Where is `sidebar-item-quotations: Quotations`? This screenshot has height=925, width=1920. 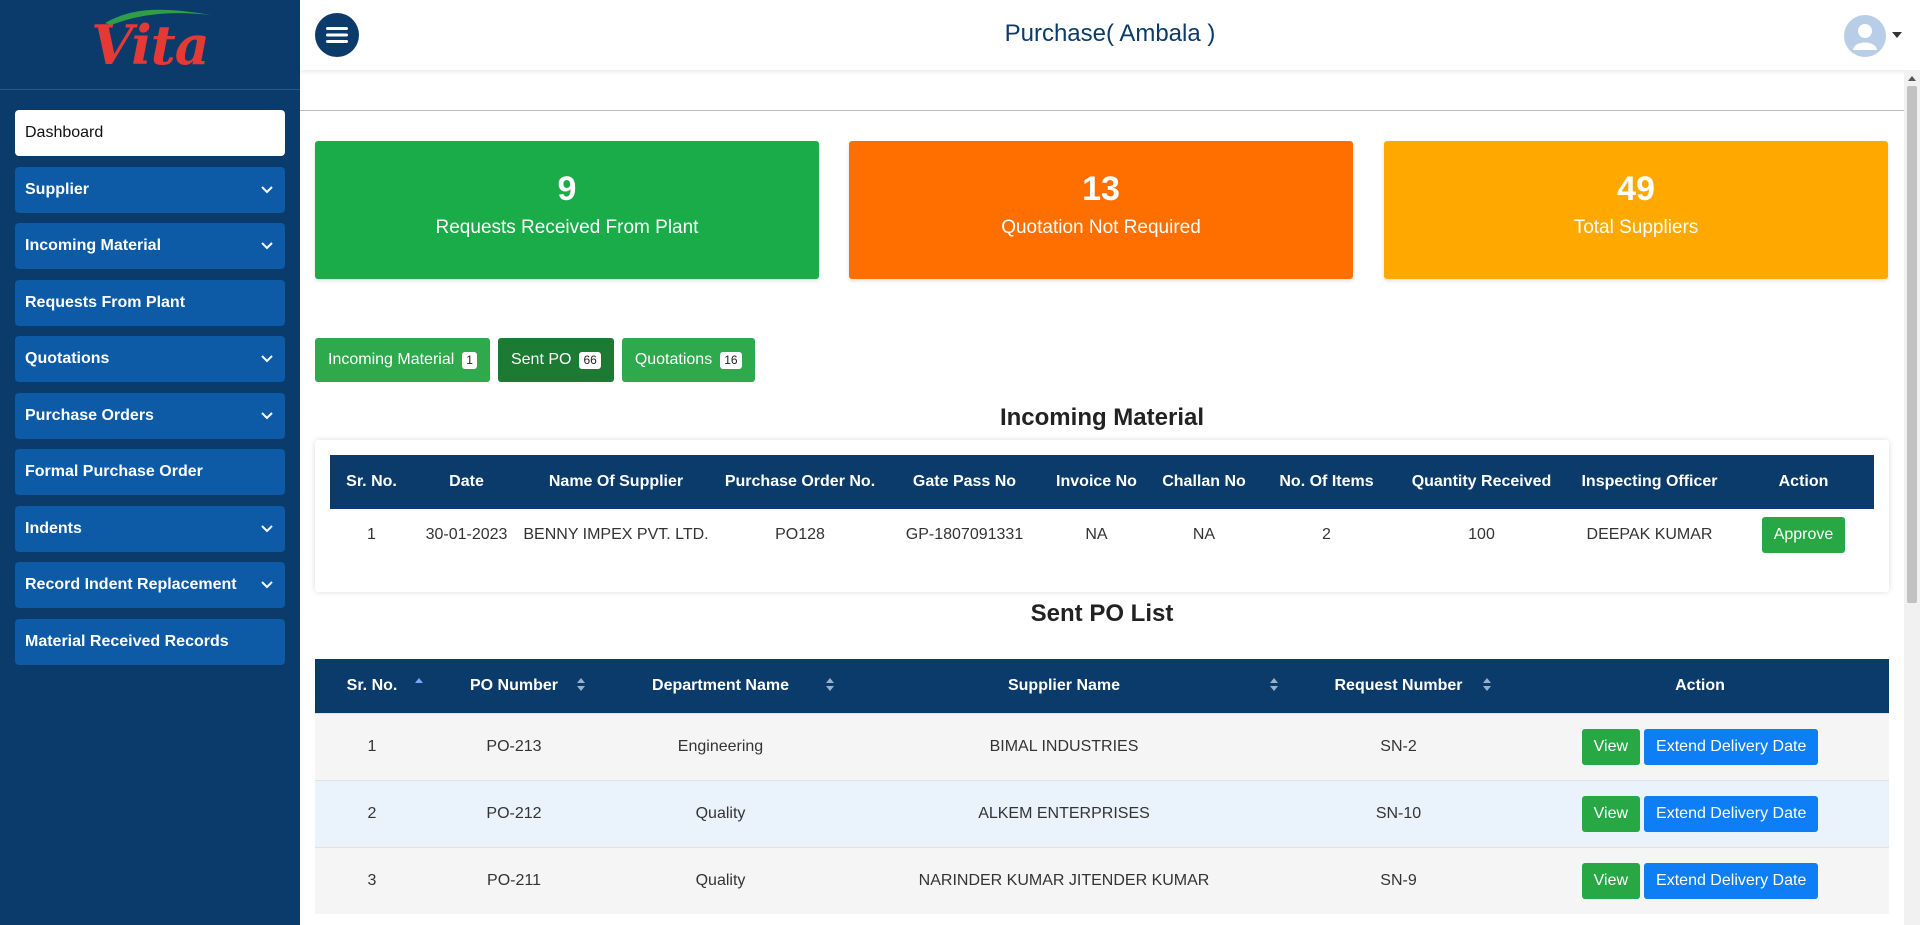
sidebar-item-quotations: Quotations is located at coordinates (150, 359).